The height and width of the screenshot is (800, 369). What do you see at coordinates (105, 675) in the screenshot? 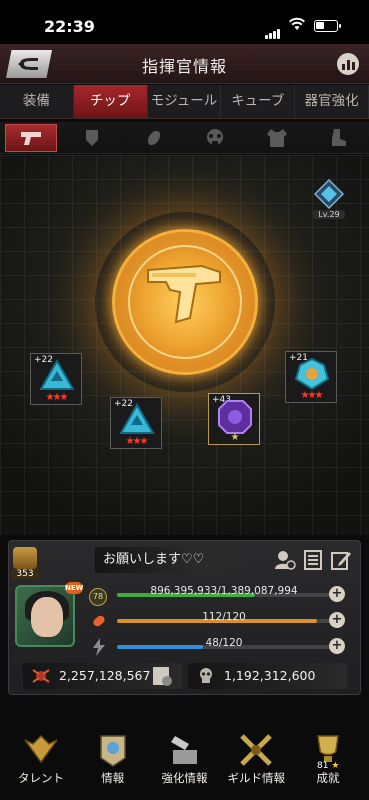
I see `combat-power-value: 2,257,128,567` at bounding box center [105, 675].